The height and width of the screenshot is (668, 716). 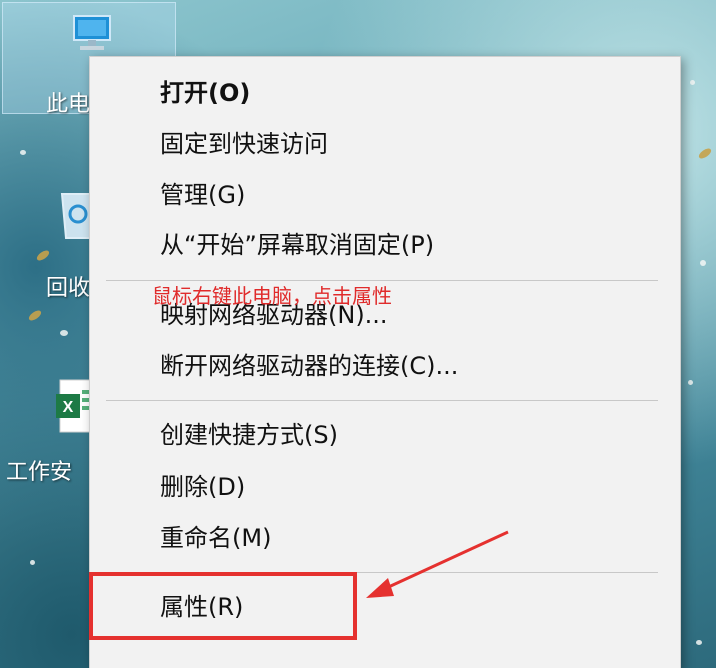 I want to click on computer-icon, so click(x=92, y=34).